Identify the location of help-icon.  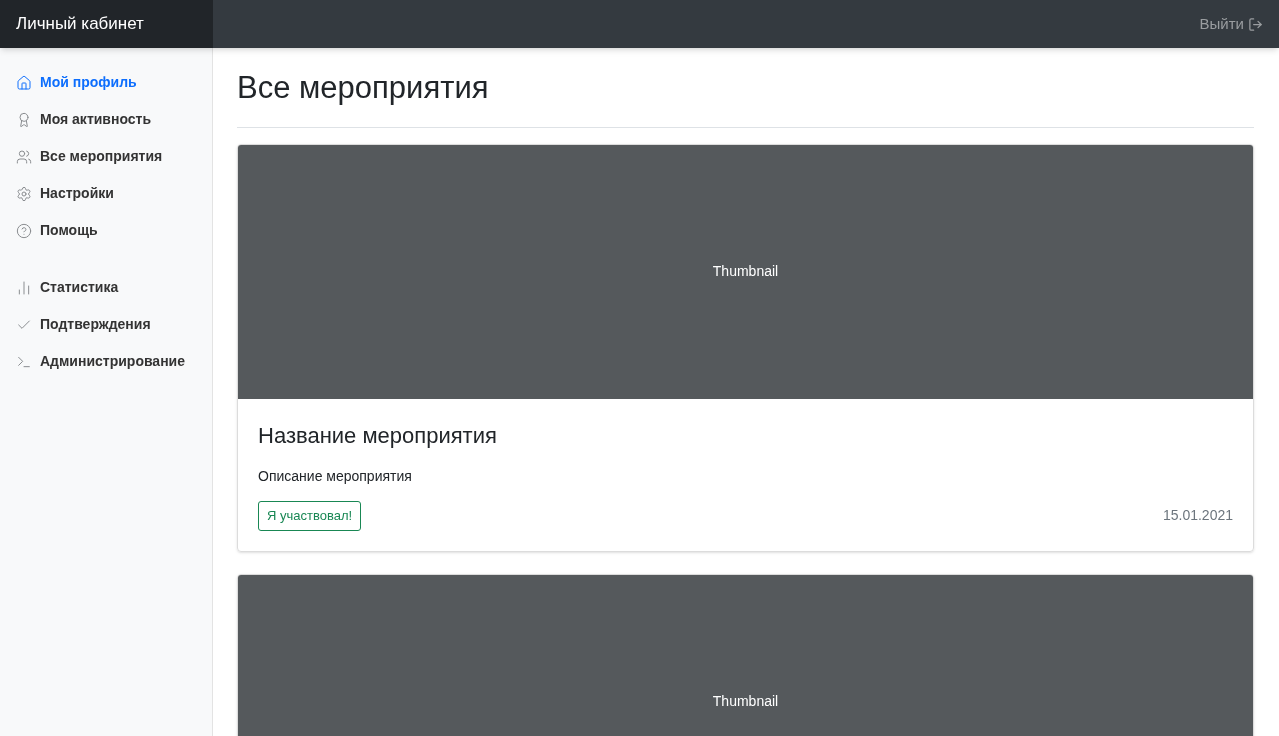
(24, 230).